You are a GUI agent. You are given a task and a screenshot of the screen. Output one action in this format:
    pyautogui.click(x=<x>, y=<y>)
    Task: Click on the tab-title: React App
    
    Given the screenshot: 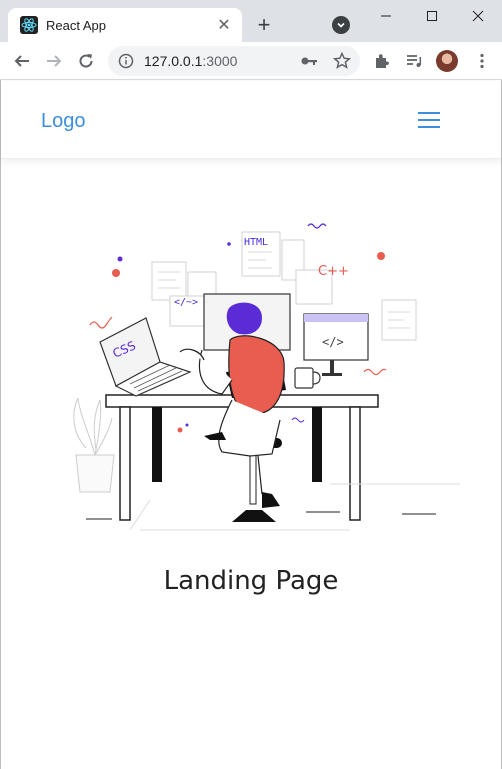 What is the action you would take?
    pyautogui.click(x=76, y=25)
    